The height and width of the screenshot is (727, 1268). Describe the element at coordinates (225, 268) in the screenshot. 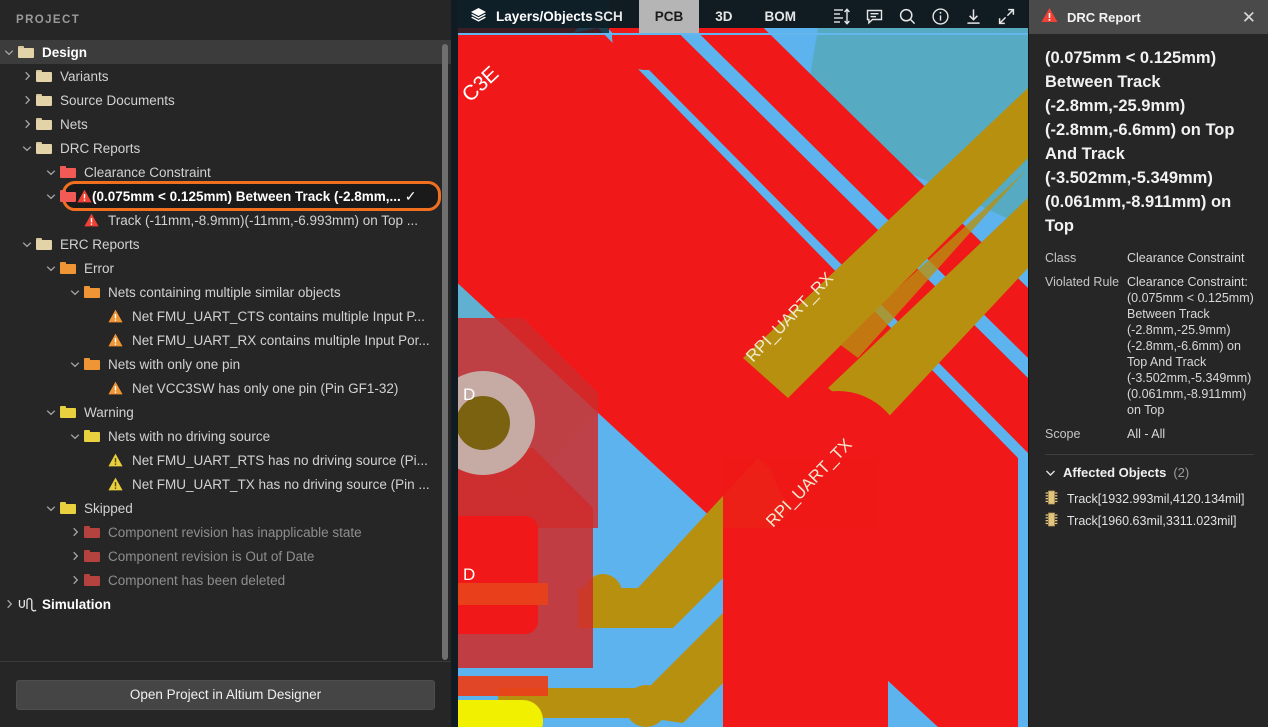

I see `tree-item: Error` at that location.